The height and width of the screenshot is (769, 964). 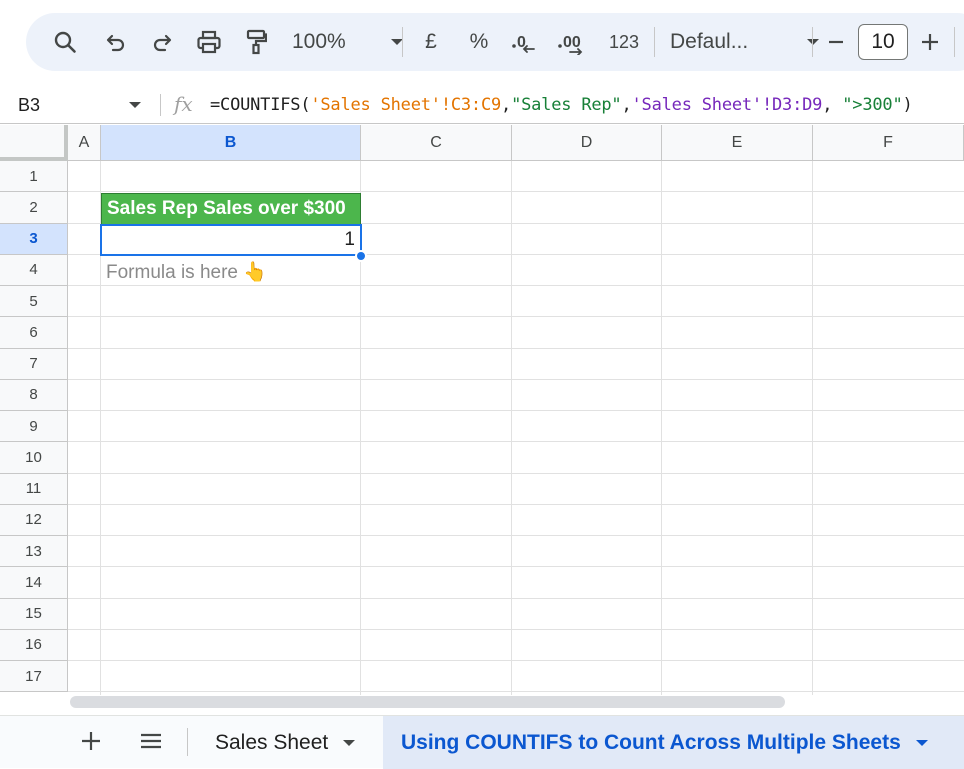 I want to click on row-header-3: 3, so click(x=34, y=239).